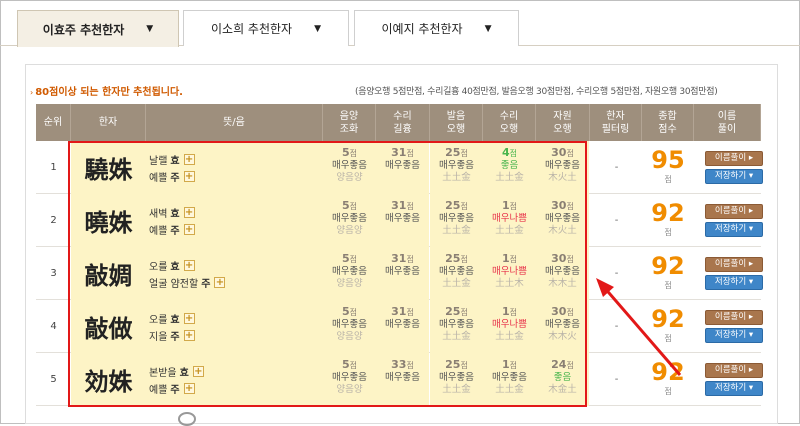  I want to click on rank: 2, so click(53, 220).